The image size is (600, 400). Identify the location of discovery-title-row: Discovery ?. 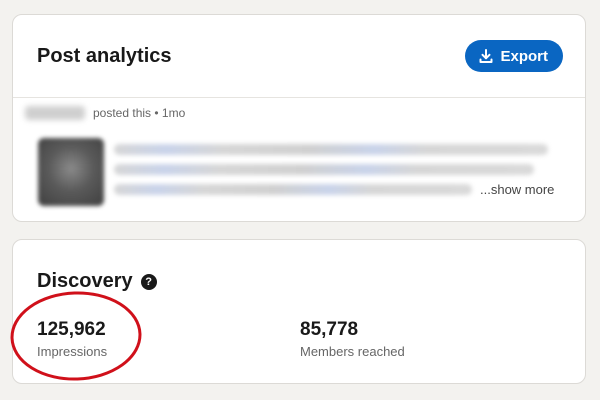
(97, 281).